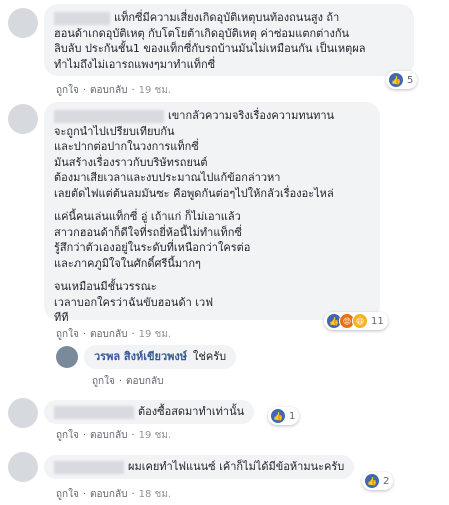 The image size is (449, 505). I want to click on reaction-summary: 👍 2, so click(378, 481).